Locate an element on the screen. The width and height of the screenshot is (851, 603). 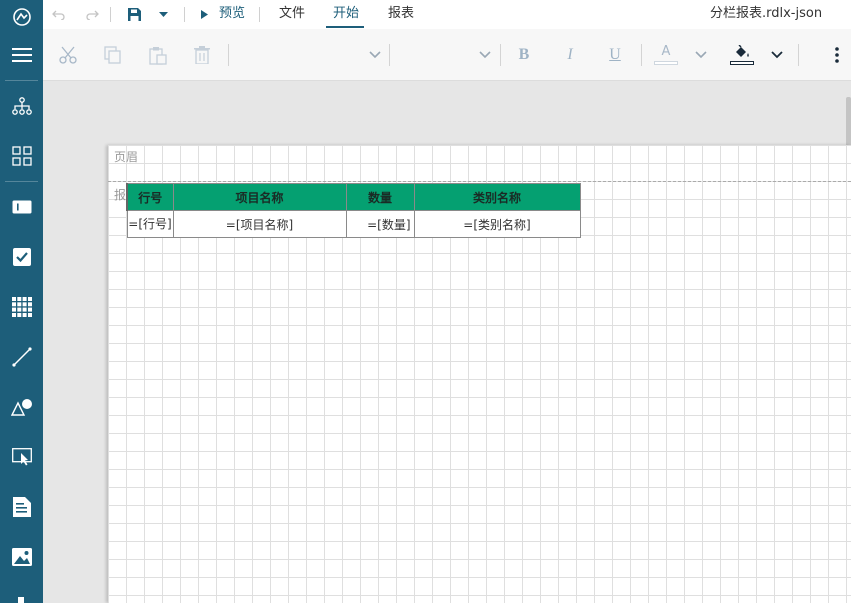
active-menu-indicator is located at coordinates (345, 27).